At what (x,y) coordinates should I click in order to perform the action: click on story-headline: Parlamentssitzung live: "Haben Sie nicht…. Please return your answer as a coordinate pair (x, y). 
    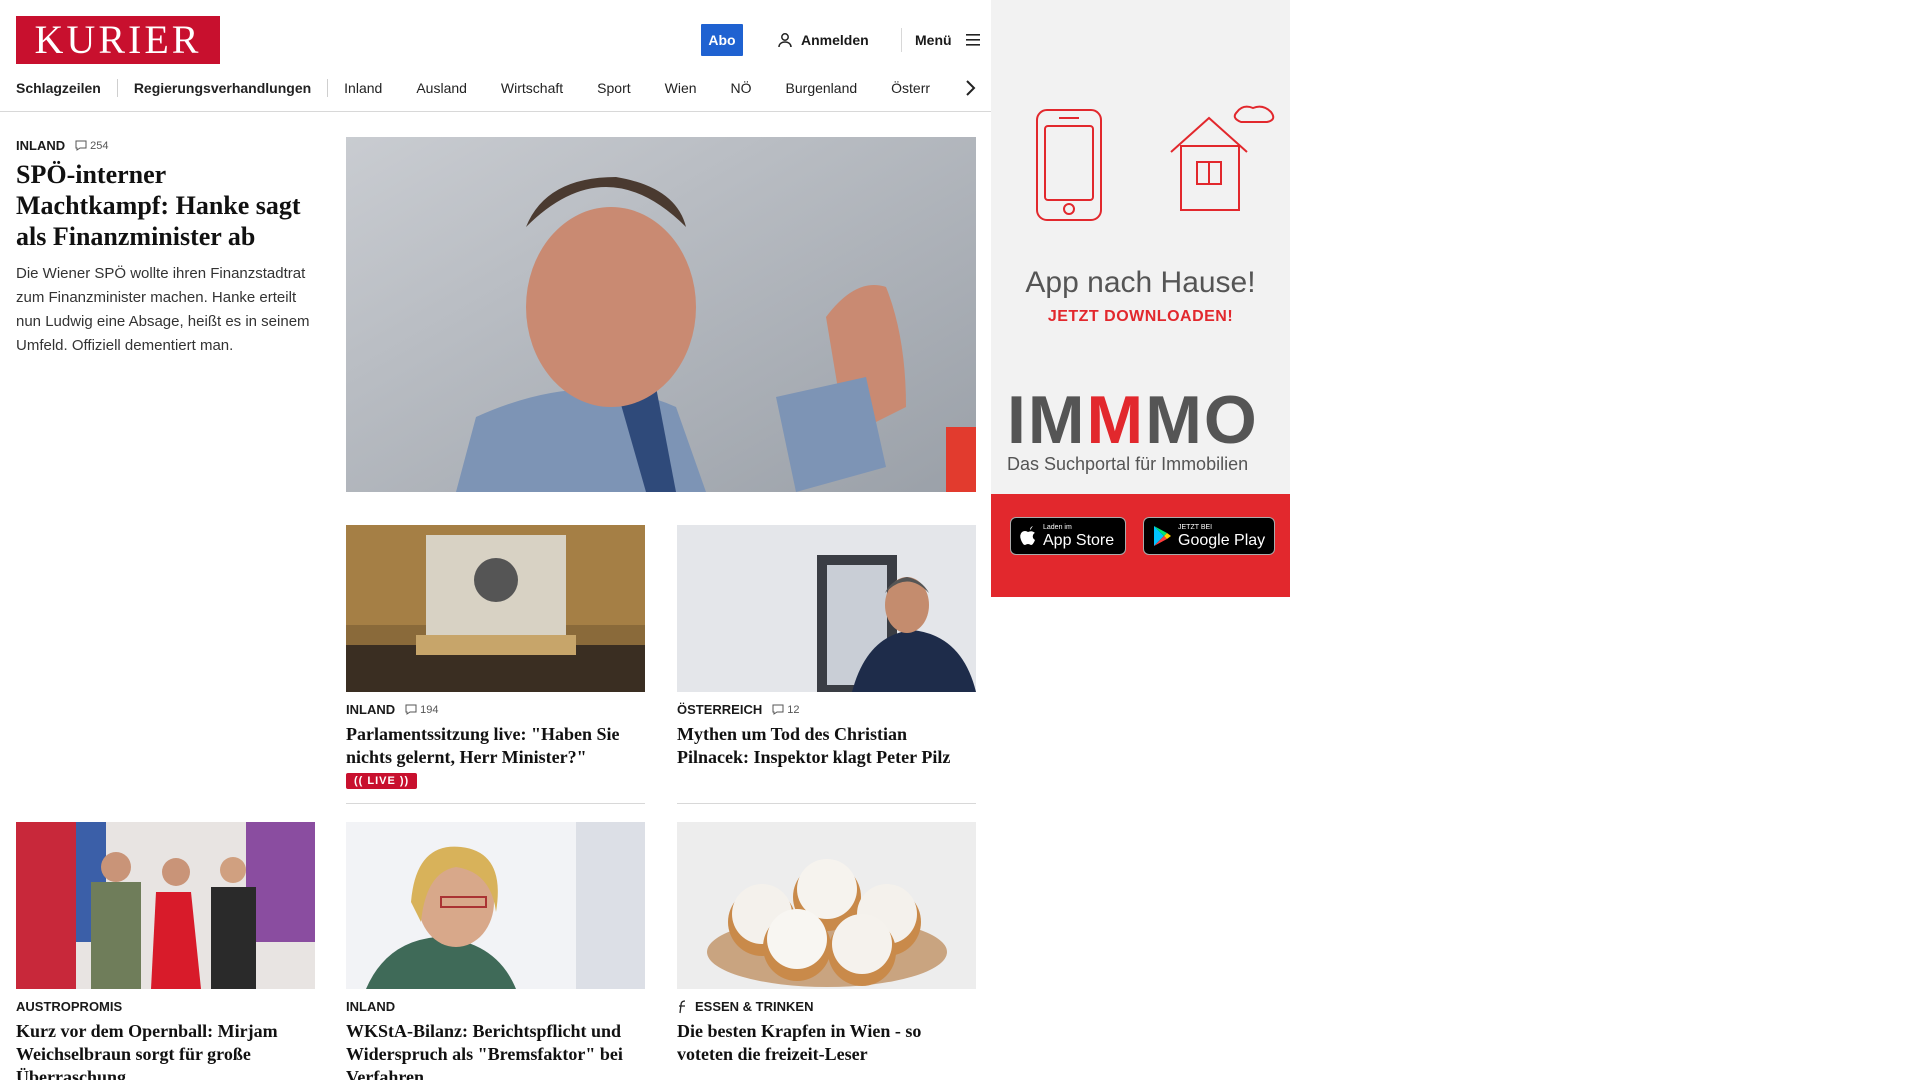
    Looking at the image, I should click on (495, 746).